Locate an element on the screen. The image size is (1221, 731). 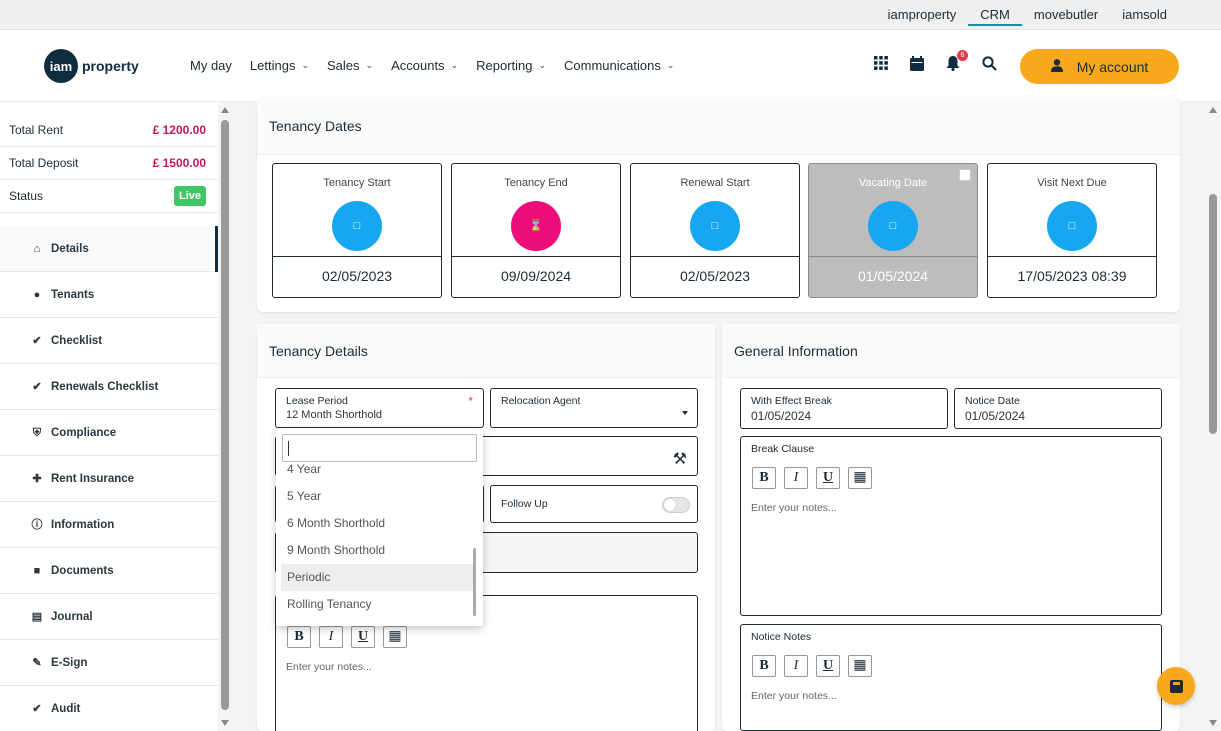
calendar-check-icon: □ is located at coordinates (1072, 226).